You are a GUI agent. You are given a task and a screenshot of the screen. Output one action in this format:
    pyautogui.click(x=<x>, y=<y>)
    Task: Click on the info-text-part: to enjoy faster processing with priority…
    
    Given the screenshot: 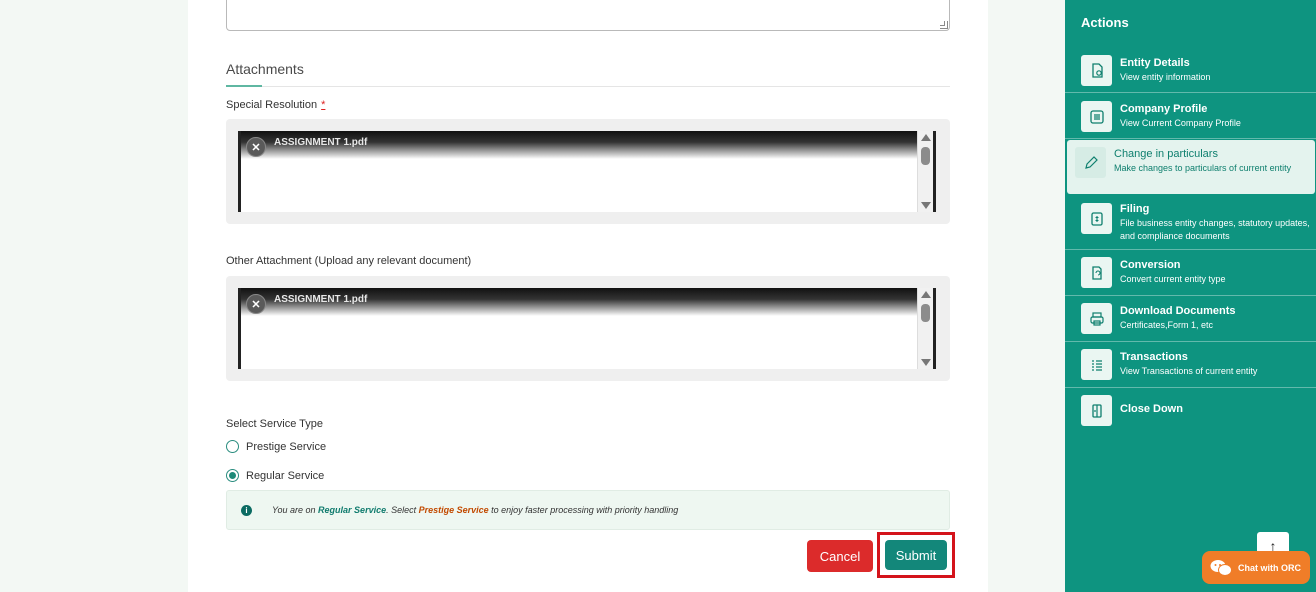 What is the action you would take?
    pyautogui.click(x=583, y=510)
    